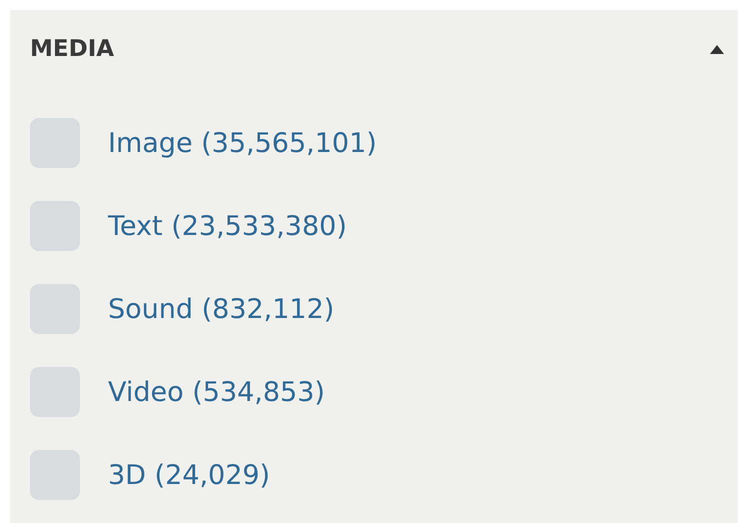 The image size is (744, 523). Describe the element at coordinates (221, 309) in the screenshot. I see `filter-label: Sound (832,112)` at that location.